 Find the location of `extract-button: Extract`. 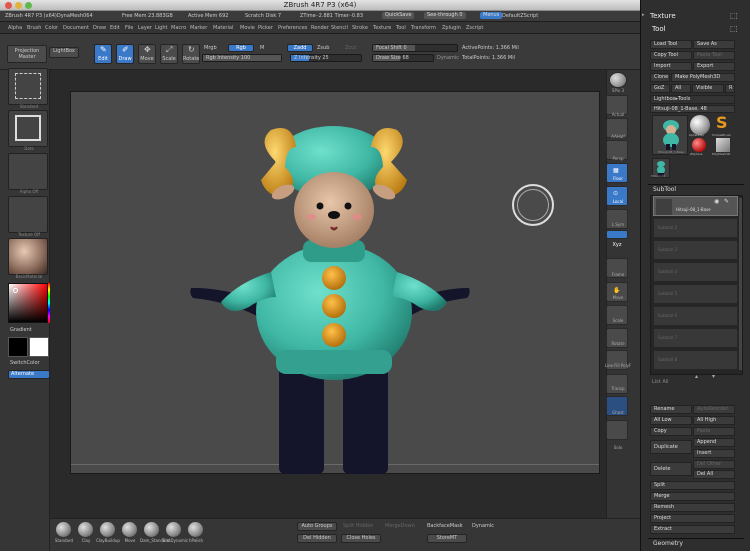

extract-button: Extract is located at coordinates (692, 529).